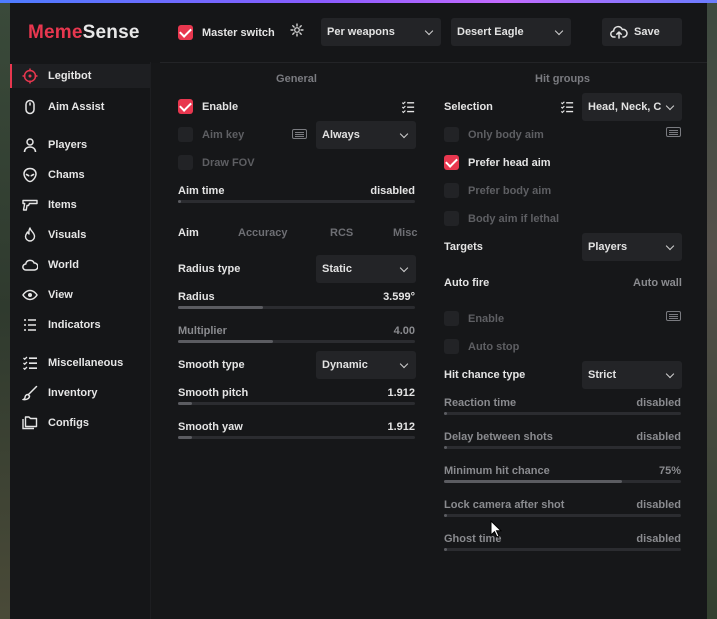  Describe the element at coordinates (401, 427) in the screenshot. I see `smooth-yaw-value: 1.912` at that location.